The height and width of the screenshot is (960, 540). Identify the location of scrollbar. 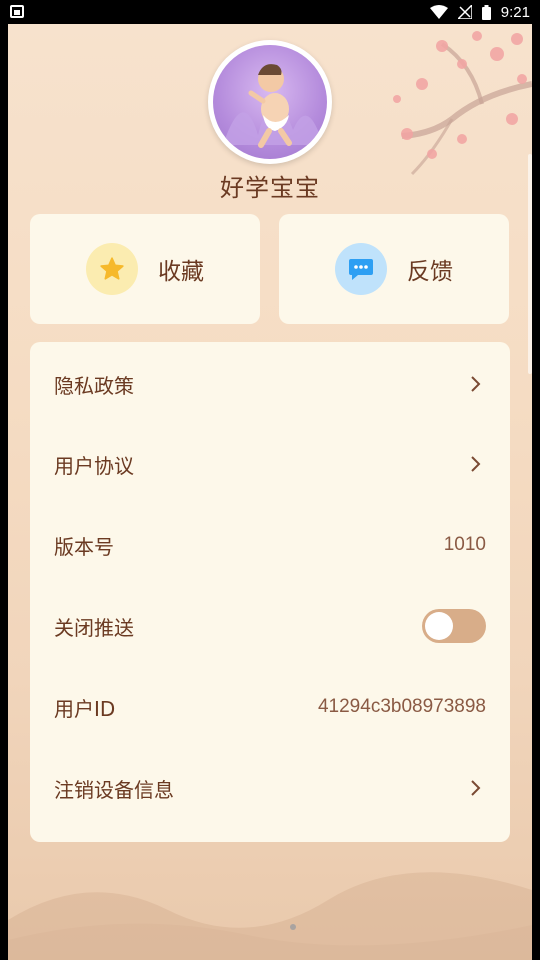
(530, 264).